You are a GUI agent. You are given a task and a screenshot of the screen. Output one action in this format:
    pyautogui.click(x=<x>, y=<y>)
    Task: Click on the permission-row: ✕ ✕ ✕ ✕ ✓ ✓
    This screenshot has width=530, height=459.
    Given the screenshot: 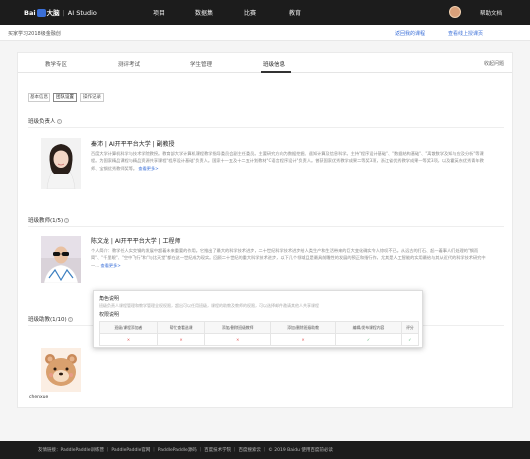 What is the action you would take?
    pyautogui.click(x=259, y=339)
    